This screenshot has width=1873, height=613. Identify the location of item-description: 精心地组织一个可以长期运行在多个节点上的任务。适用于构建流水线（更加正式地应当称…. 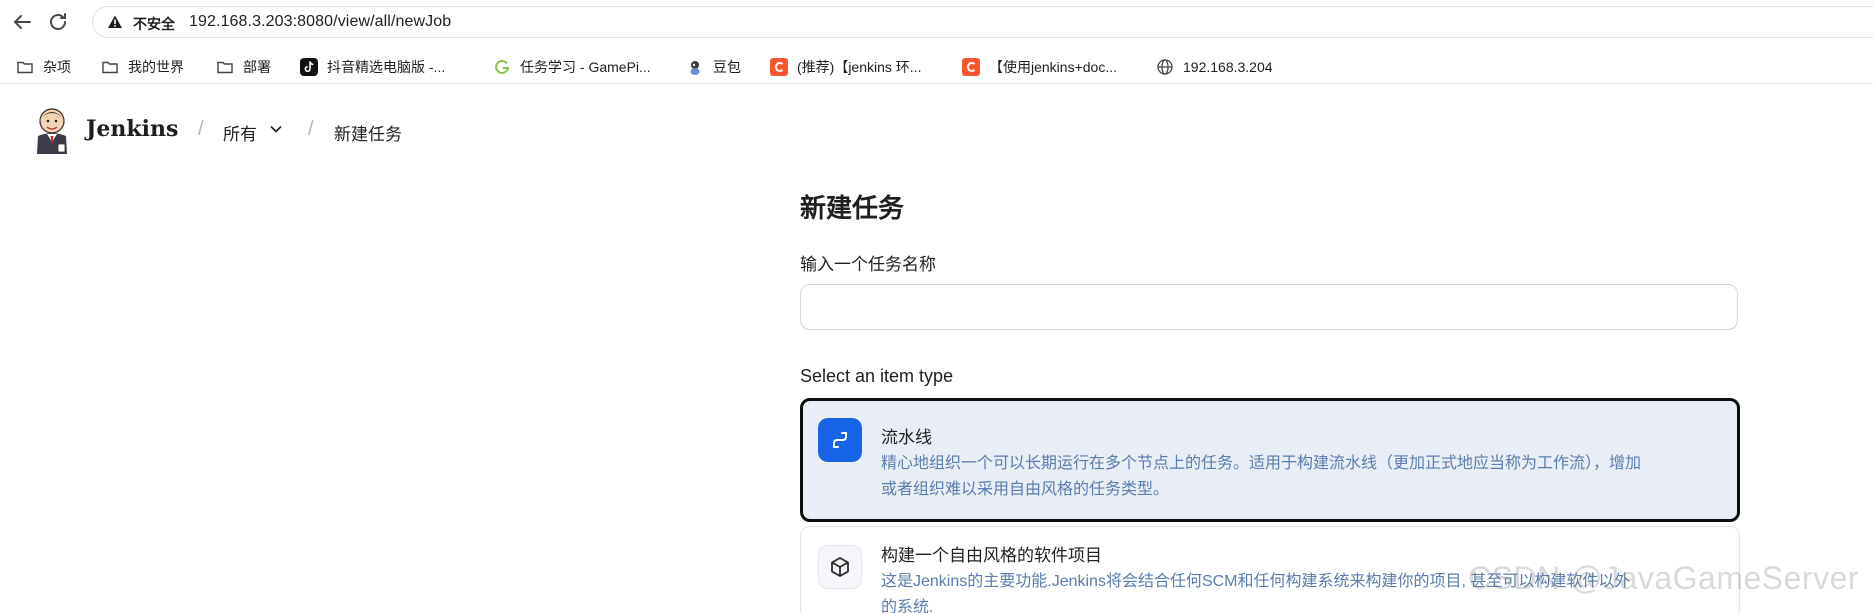
(1261, 476).